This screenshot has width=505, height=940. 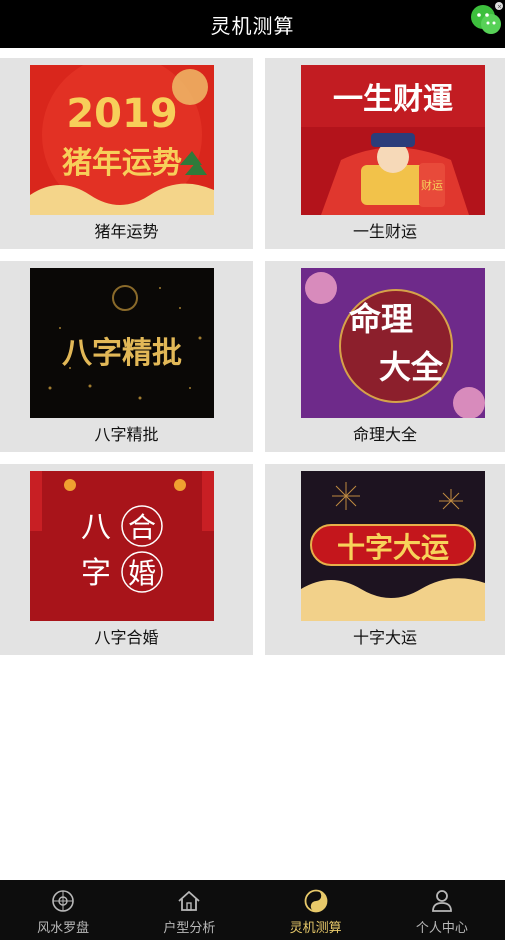 I want to click on tab-profile: 个人中心, so click(x=442, y=910).